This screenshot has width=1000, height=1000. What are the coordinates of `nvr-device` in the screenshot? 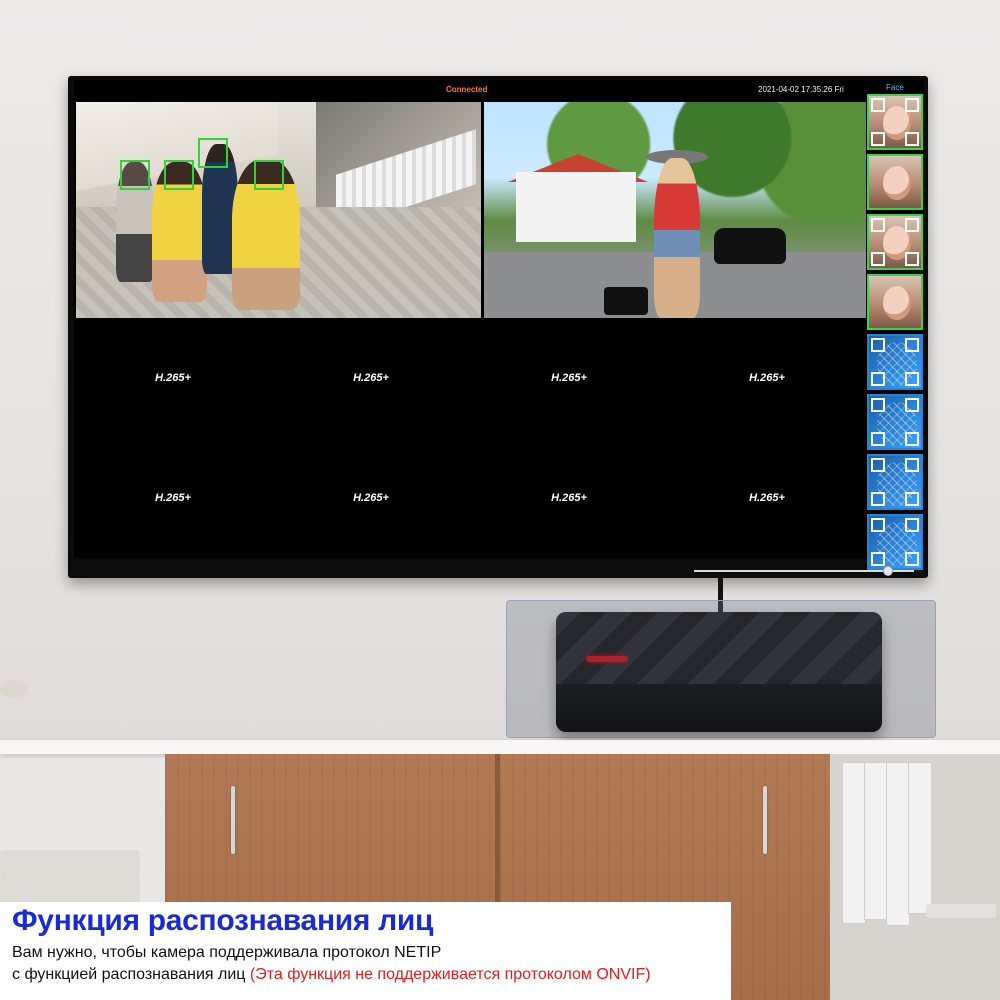 It's located at (719, 672).